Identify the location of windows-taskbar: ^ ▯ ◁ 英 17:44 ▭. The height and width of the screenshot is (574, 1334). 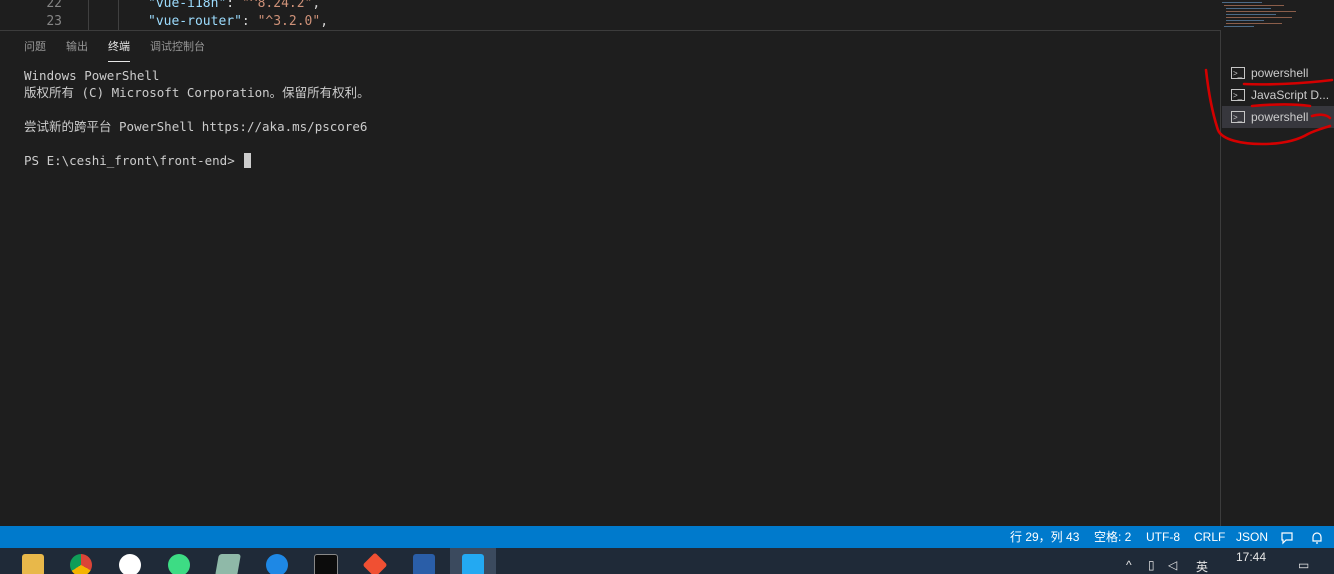
(667, 561).